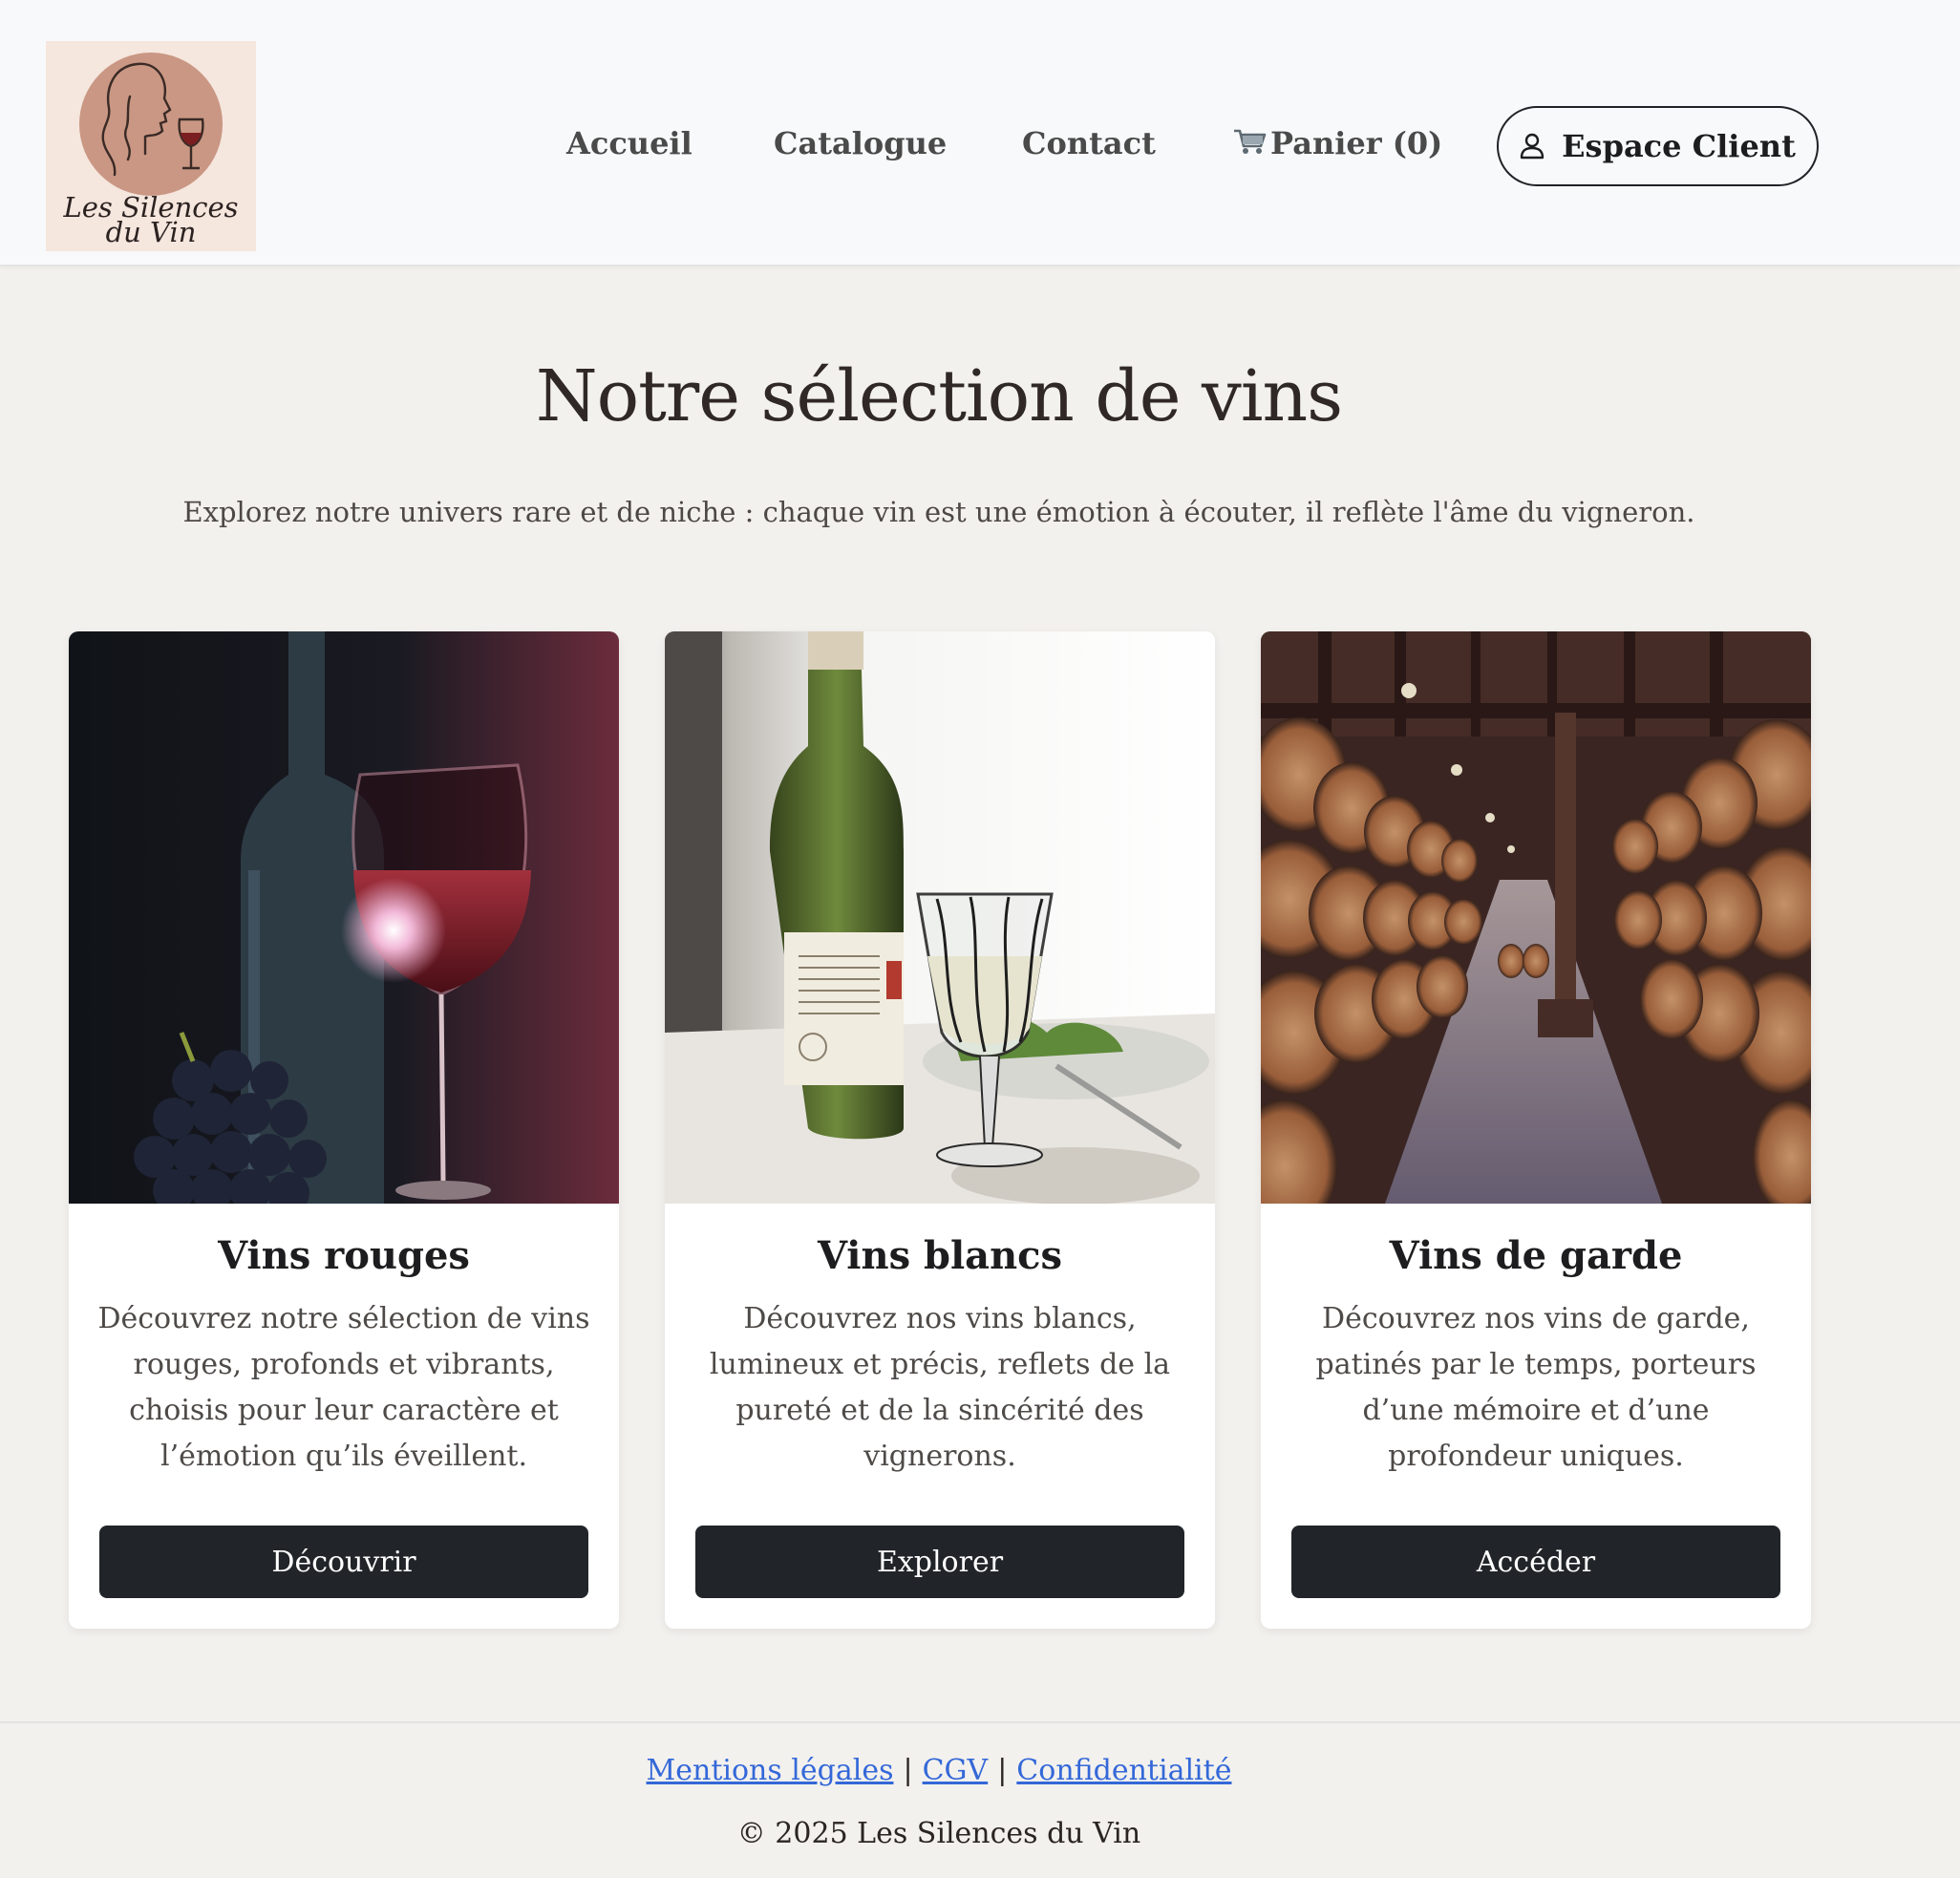  What do you see at coordinates (938, 1833) in the screenshot?
I see `copyright-text: © 2025 Les Silences du Vin` at bounding box center [938, 1833].